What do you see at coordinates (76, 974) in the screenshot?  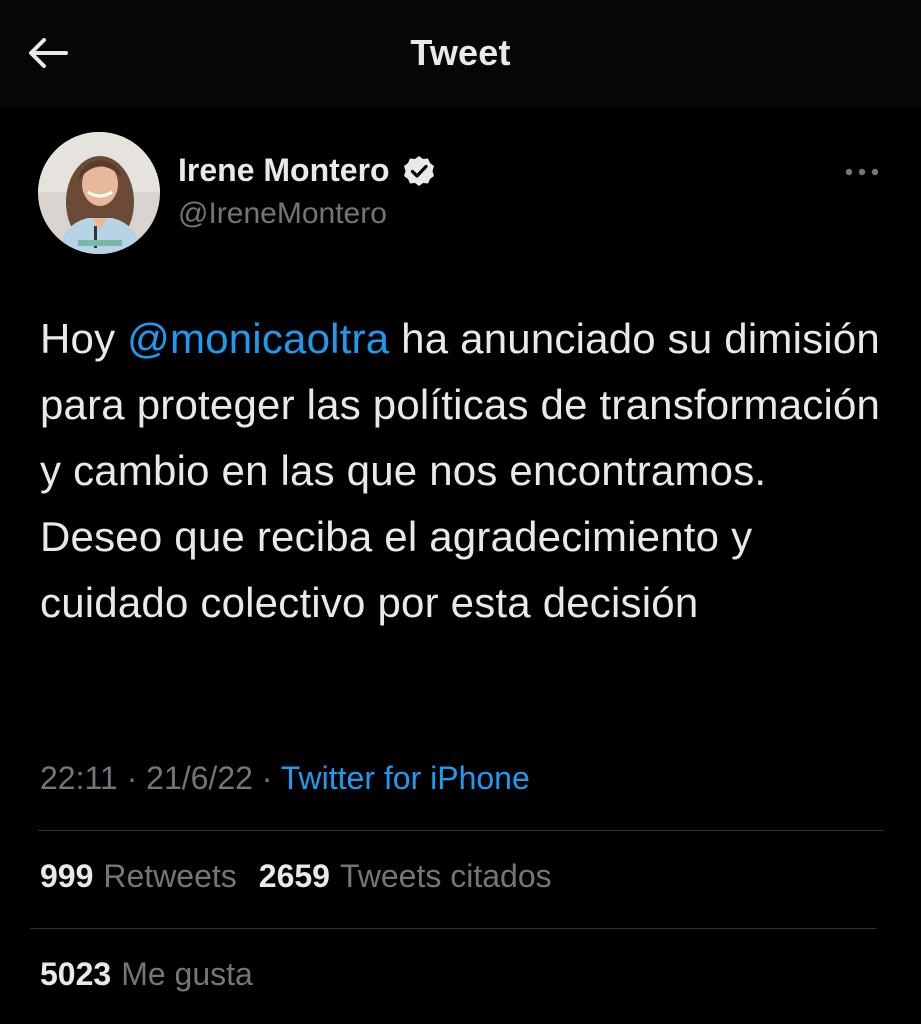 I see `likes-count: 5023` at bounding box center [76, 974].